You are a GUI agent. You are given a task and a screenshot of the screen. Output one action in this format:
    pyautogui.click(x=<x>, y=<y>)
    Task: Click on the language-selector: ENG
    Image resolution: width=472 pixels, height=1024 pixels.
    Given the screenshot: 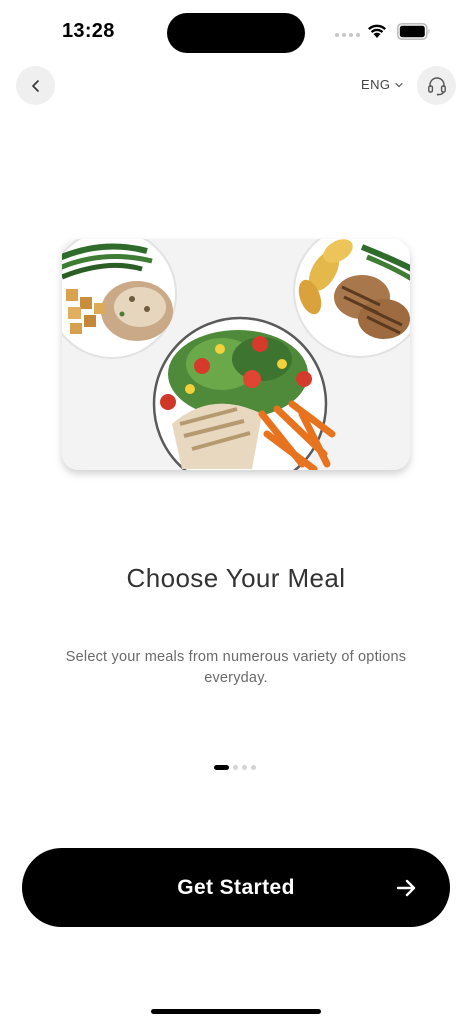 What is the action you would take?
    pyautogui.click(x=382, y=84)
    